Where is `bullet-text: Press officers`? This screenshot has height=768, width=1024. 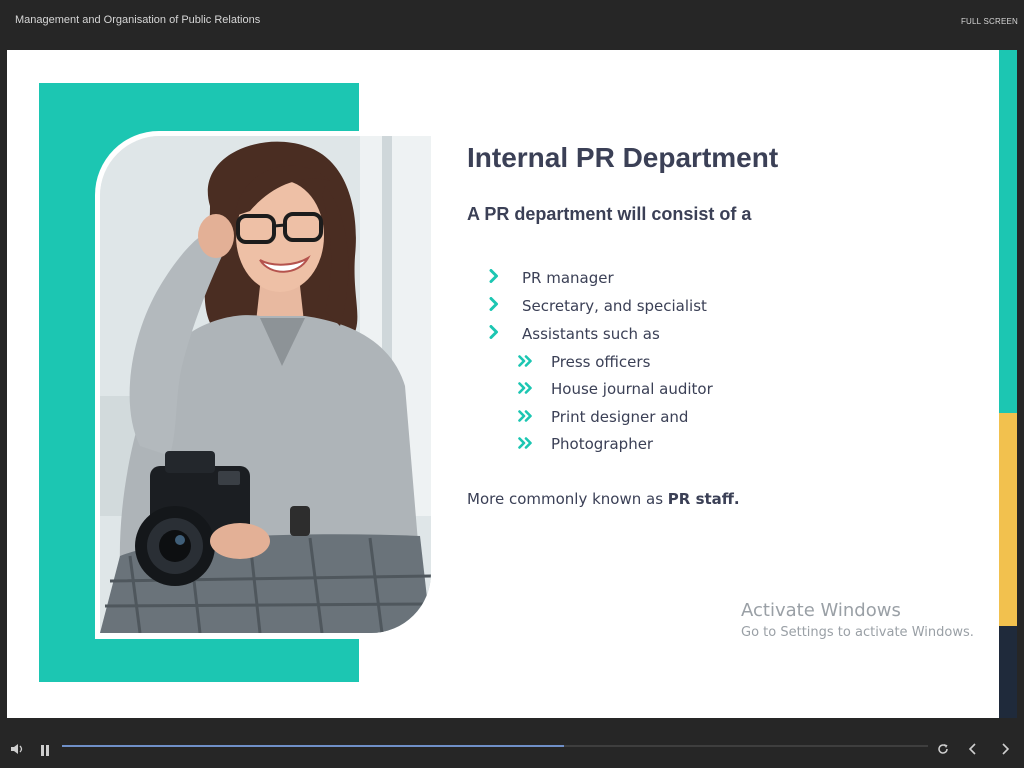
bullet-text: Press officers is located at coordinates (601, 361).